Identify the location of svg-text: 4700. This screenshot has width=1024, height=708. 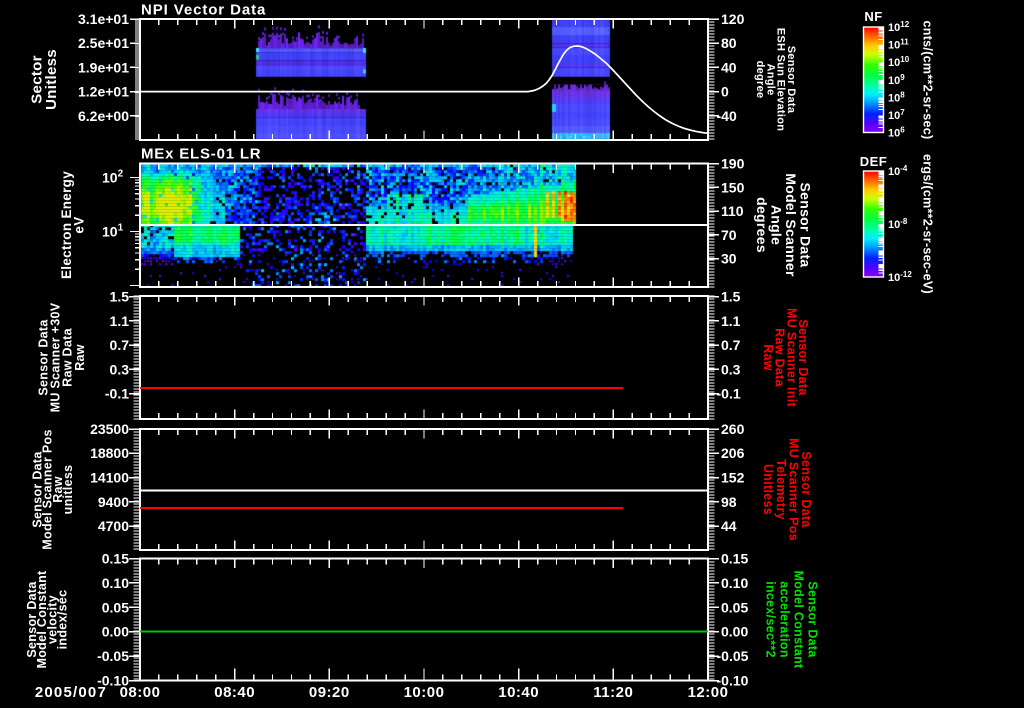
(113, 526).